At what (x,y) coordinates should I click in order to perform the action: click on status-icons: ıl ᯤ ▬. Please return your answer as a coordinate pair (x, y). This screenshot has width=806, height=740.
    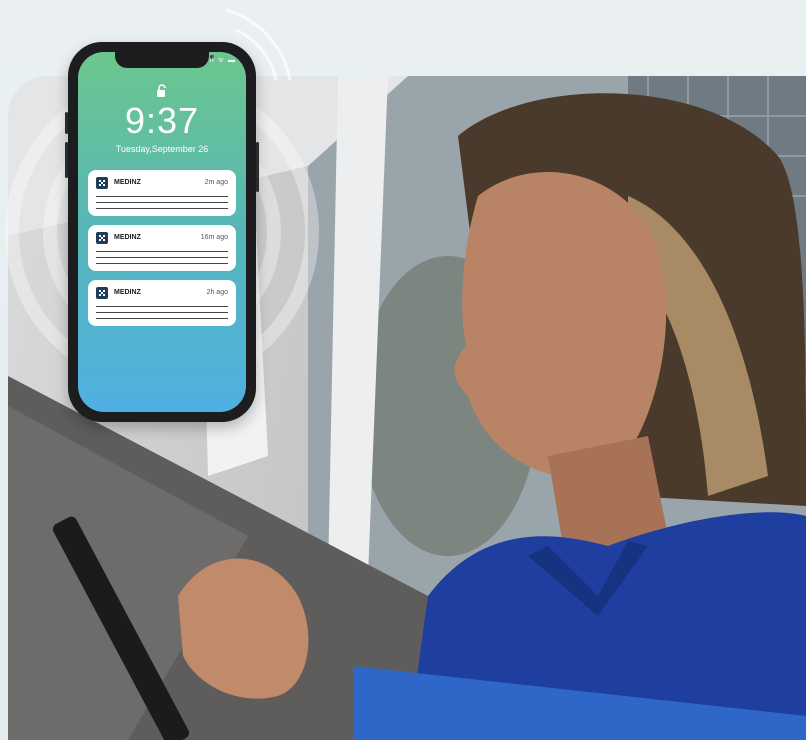
    Looking at the image, I should click on (222, 60).